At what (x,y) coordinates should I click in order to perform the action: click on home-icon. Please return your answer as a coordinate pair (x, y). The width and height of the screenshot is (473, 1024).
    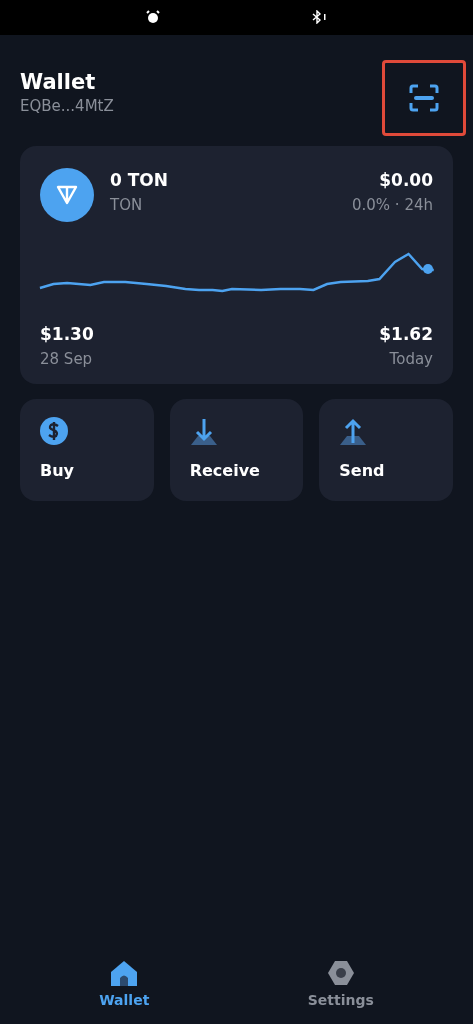
    Looking at the image, I should click on (124, 973).